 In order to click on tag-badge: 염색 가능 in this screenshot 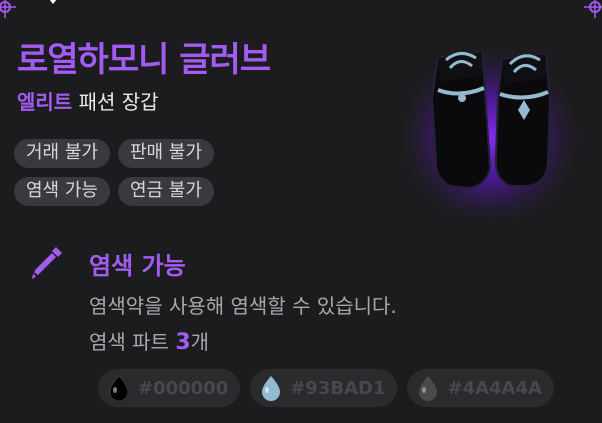, I will do `click(62, 191)`.